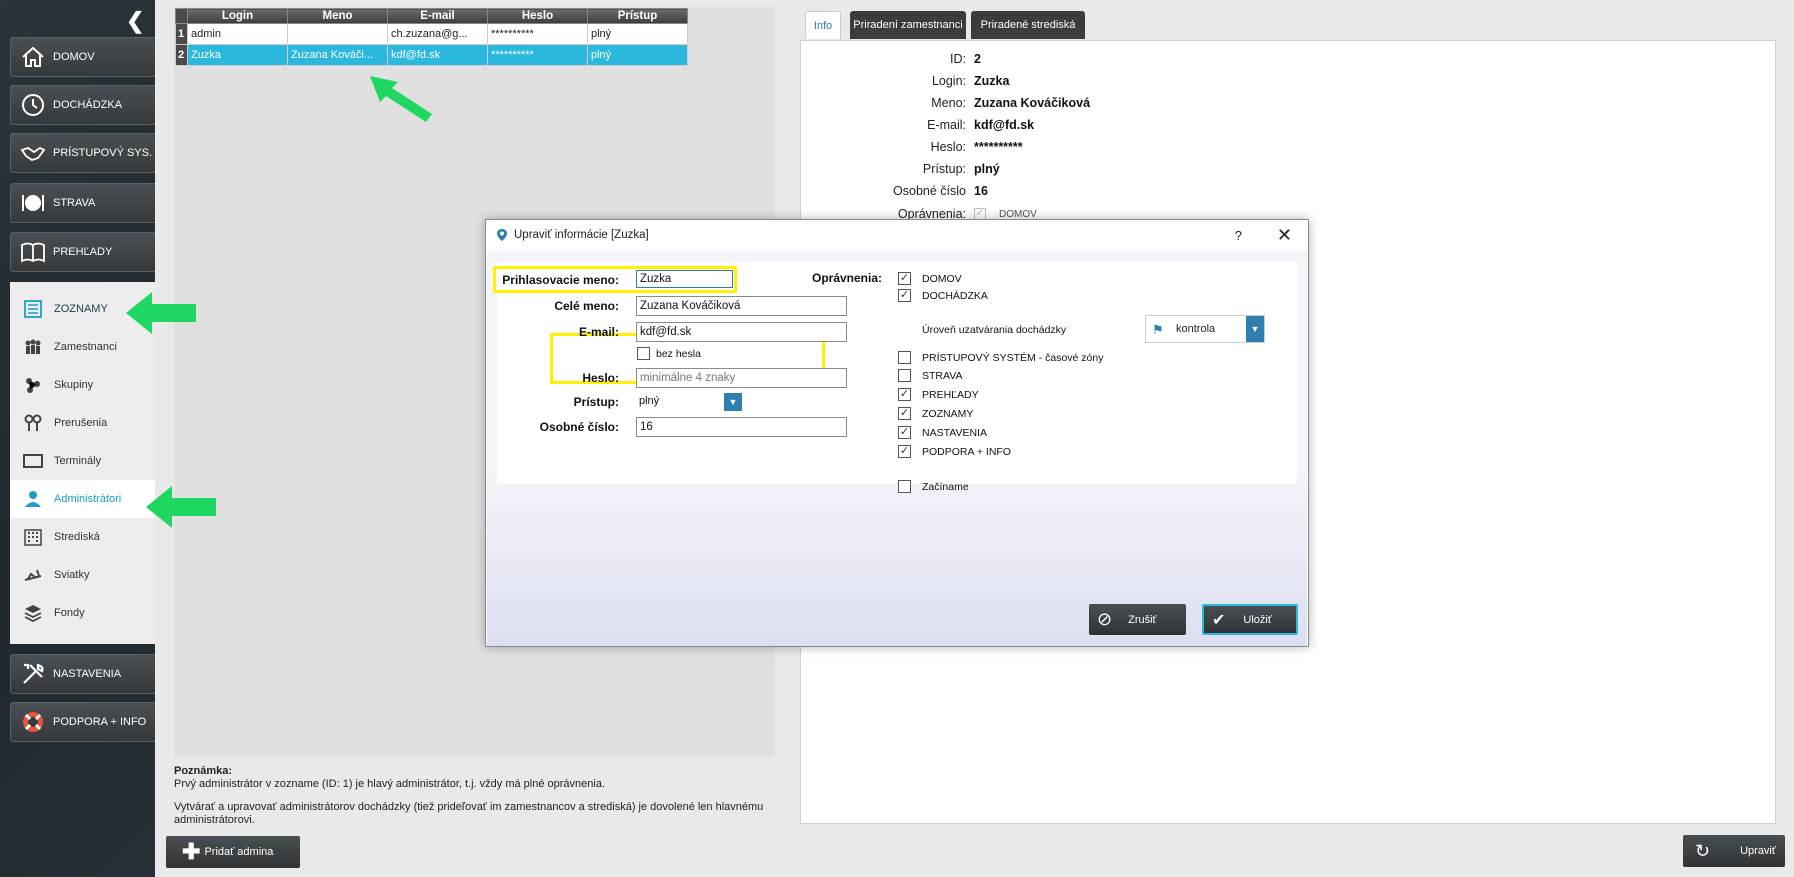  I want to click on closing-level-label: Úroveň uzatvárania dochádzky, so click(994, 330).